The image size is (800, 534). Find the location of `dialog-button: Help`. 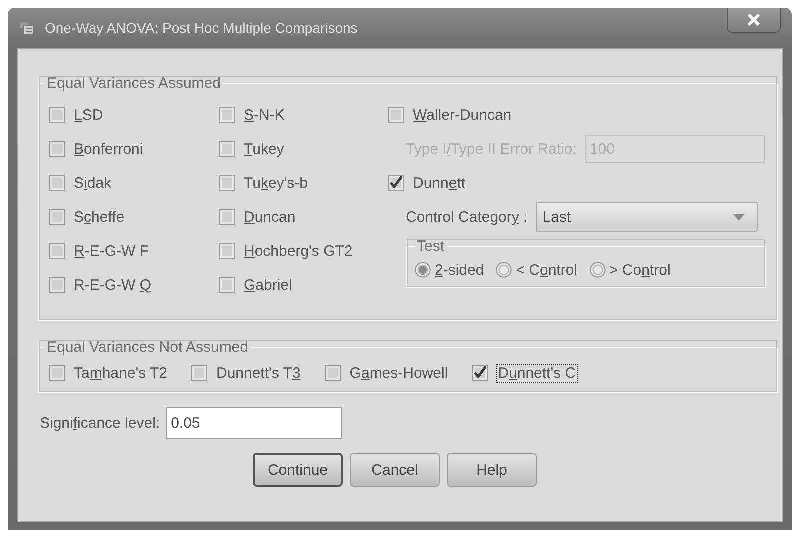

dialog-button: Help is located at coordinates (492, 470).